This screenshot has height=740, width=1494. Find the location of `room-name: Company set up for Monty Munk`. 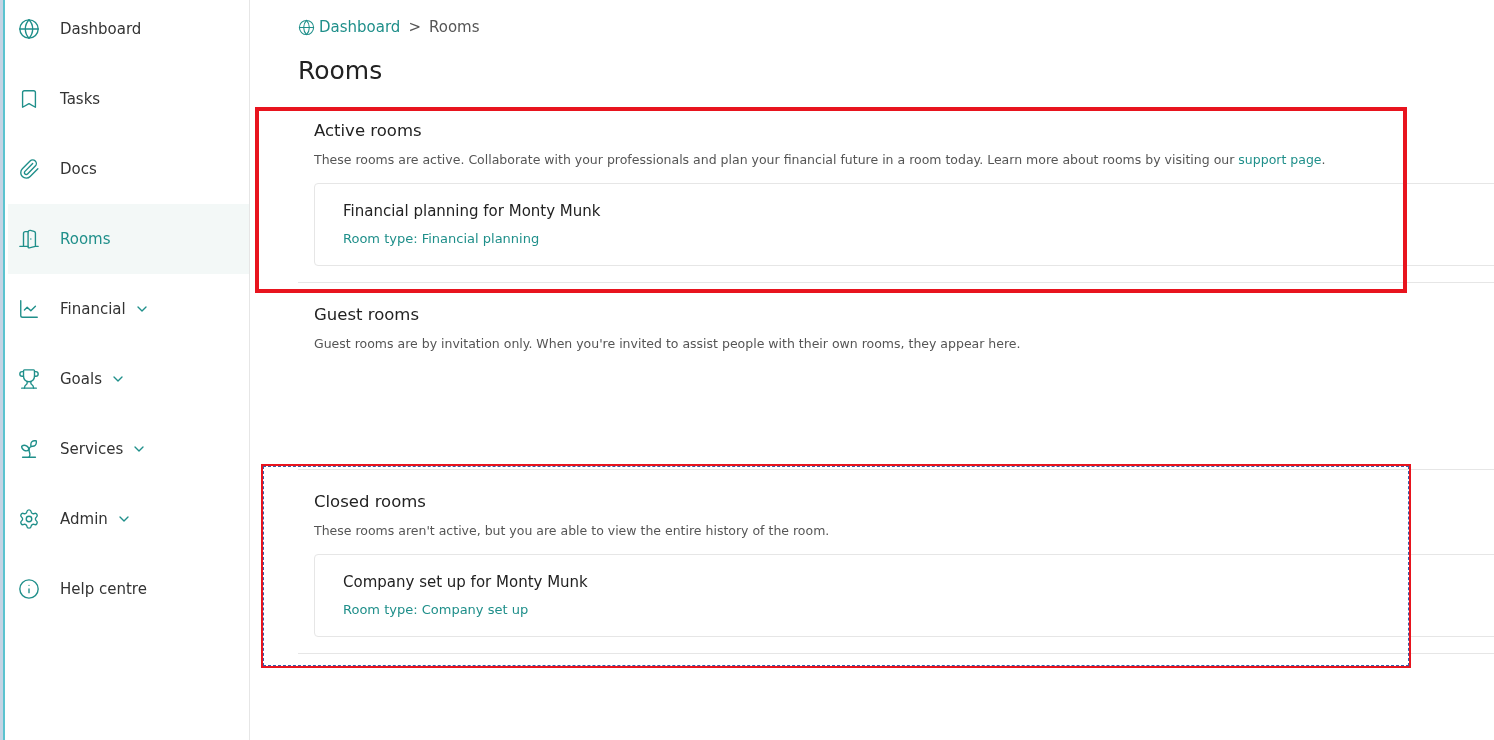

room-name: Company set up for Monty Munk is located at coordinates (466, 582).